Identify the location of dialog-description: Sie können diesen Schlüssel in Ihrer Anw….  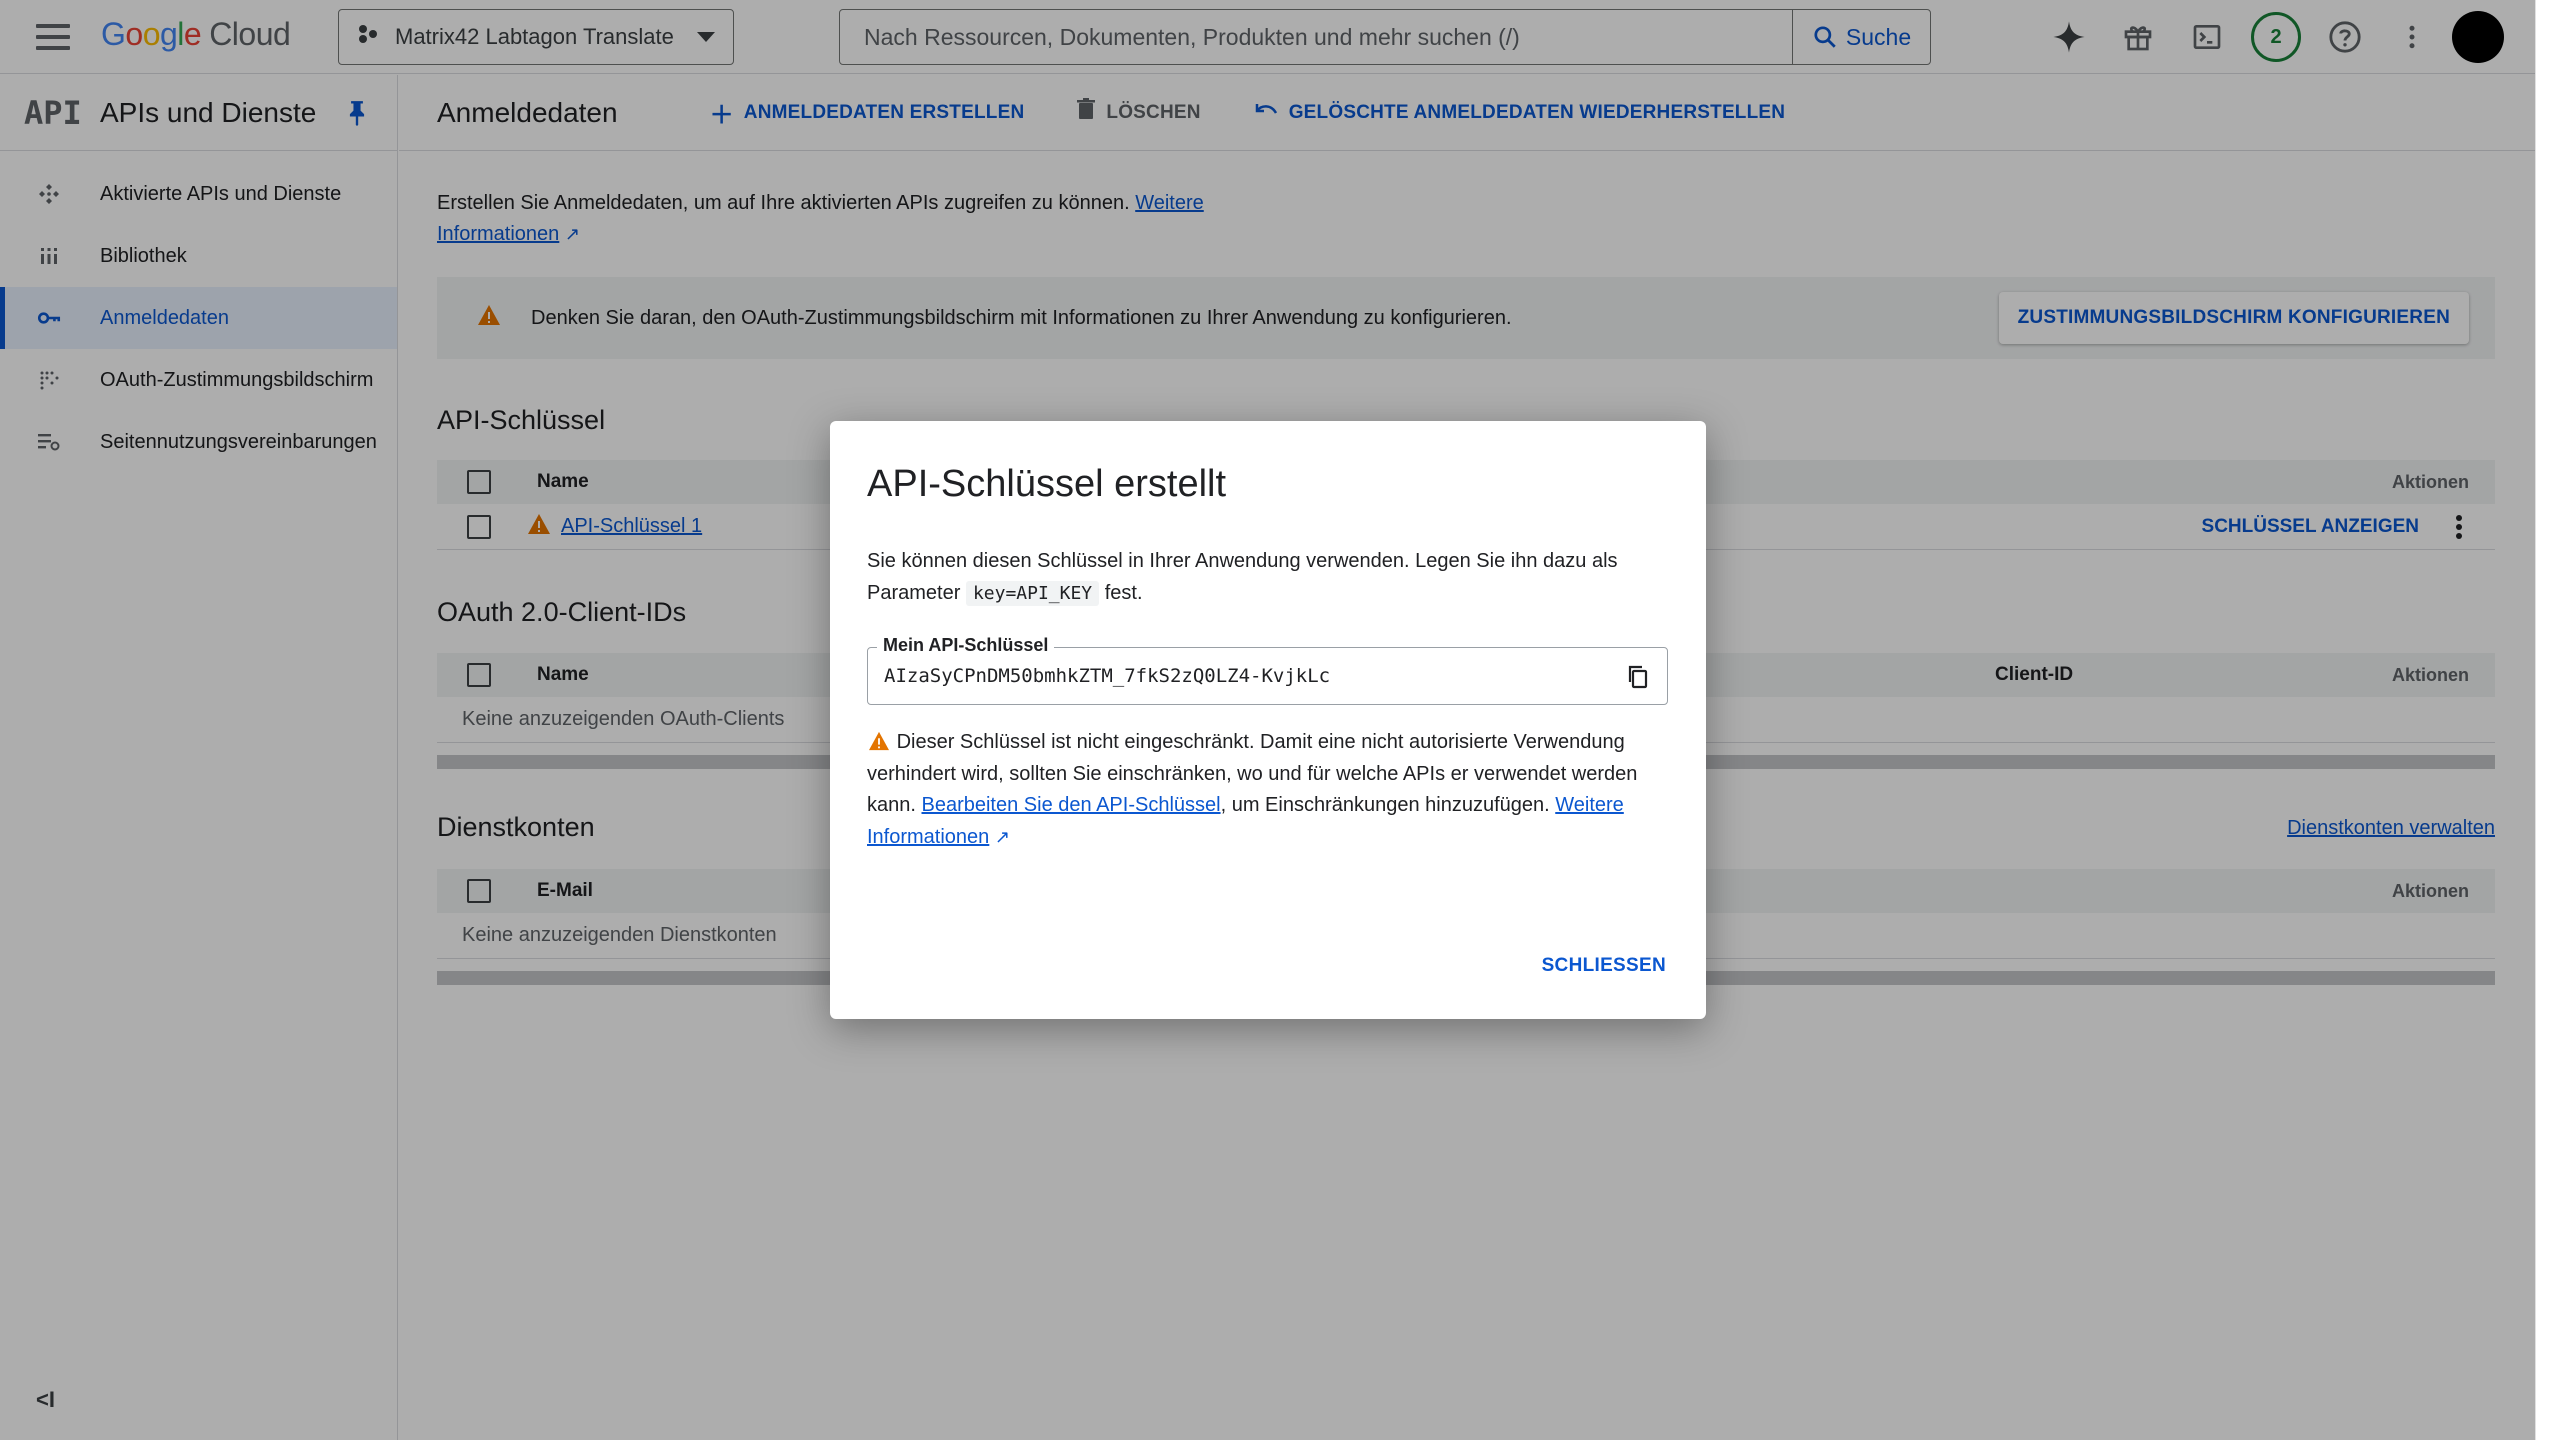
(1242, 578).